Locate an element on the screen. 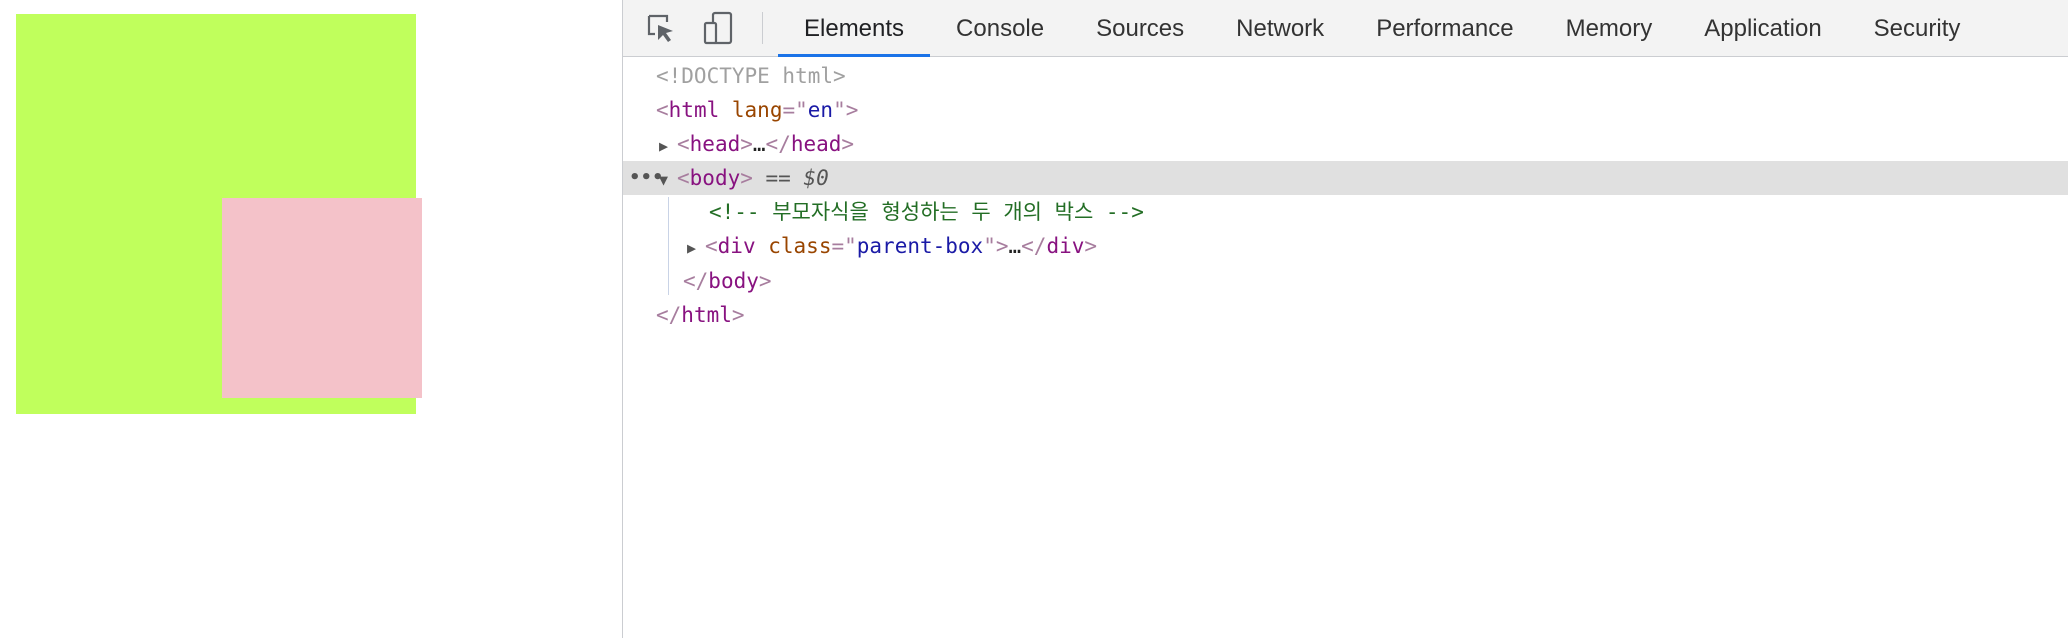 The height and width of the screenshot is (638, 2068). comment-node: <!-- 부모자식을 형성하는 두 개의 박스 --> is located at coordinates (1345, 212).